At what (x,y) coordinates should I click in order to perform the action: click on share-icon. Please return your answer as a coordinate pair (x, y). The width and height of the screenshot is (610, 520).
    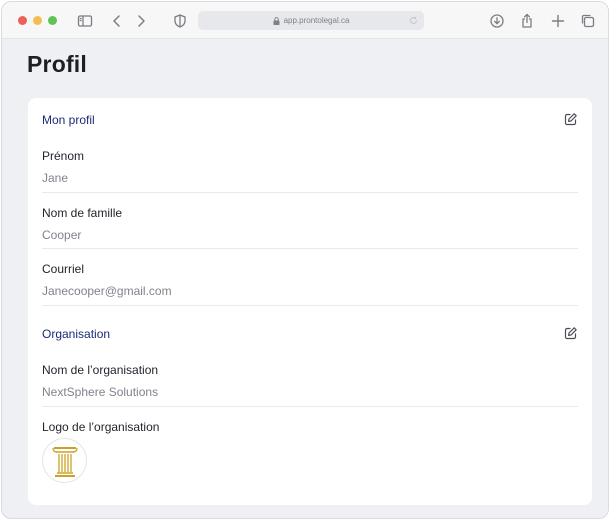
    Looking at the image, I should click on (527, 21).